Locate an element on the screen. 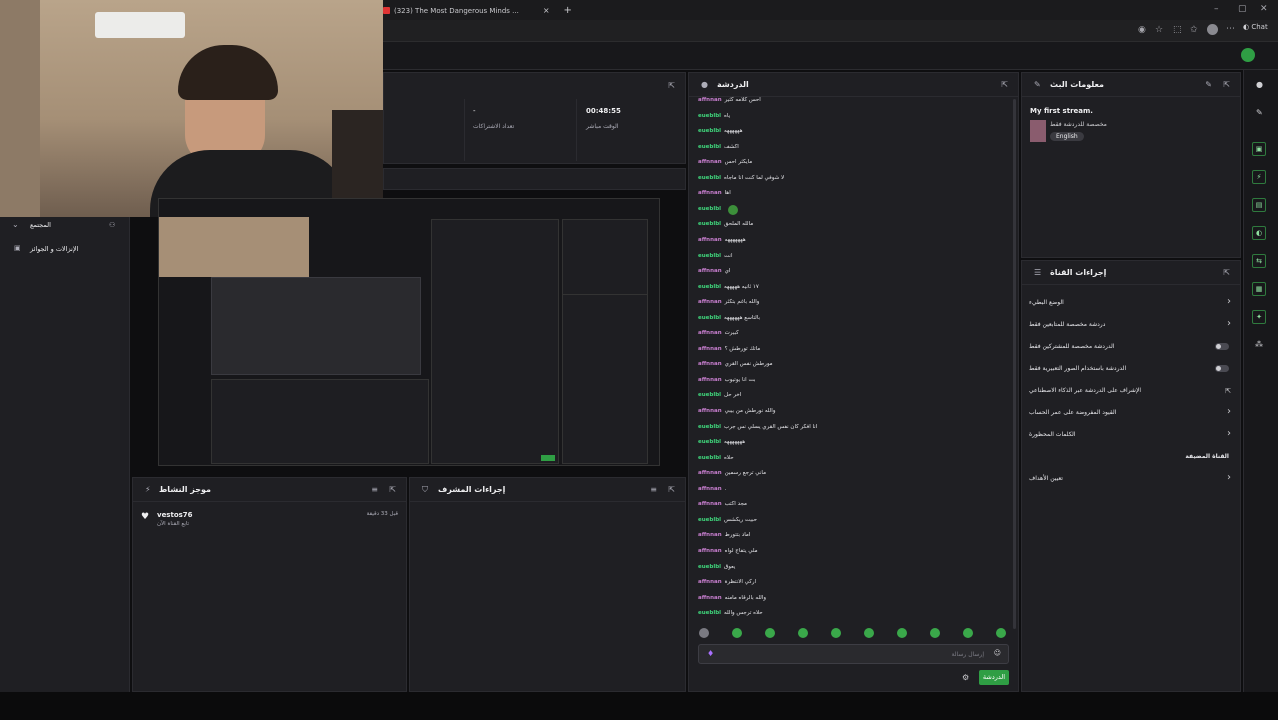 The width and height of the screenshot is (1278, 720). collapse-chevron-icon: ⌄ is located at coordinates (15, 224).